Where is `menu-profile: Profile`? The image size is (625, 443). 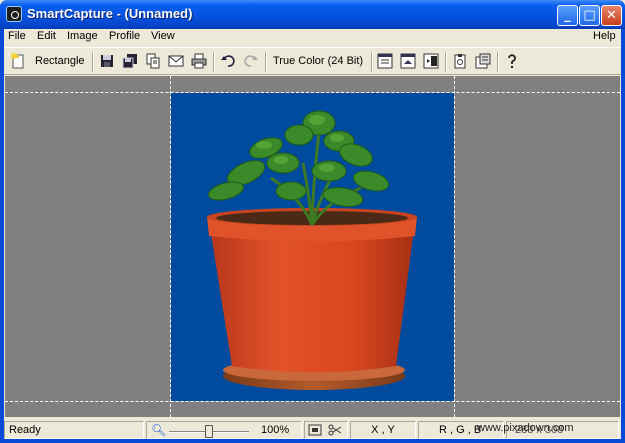 menu-profile: Profile is located at coordinates (124, 36).